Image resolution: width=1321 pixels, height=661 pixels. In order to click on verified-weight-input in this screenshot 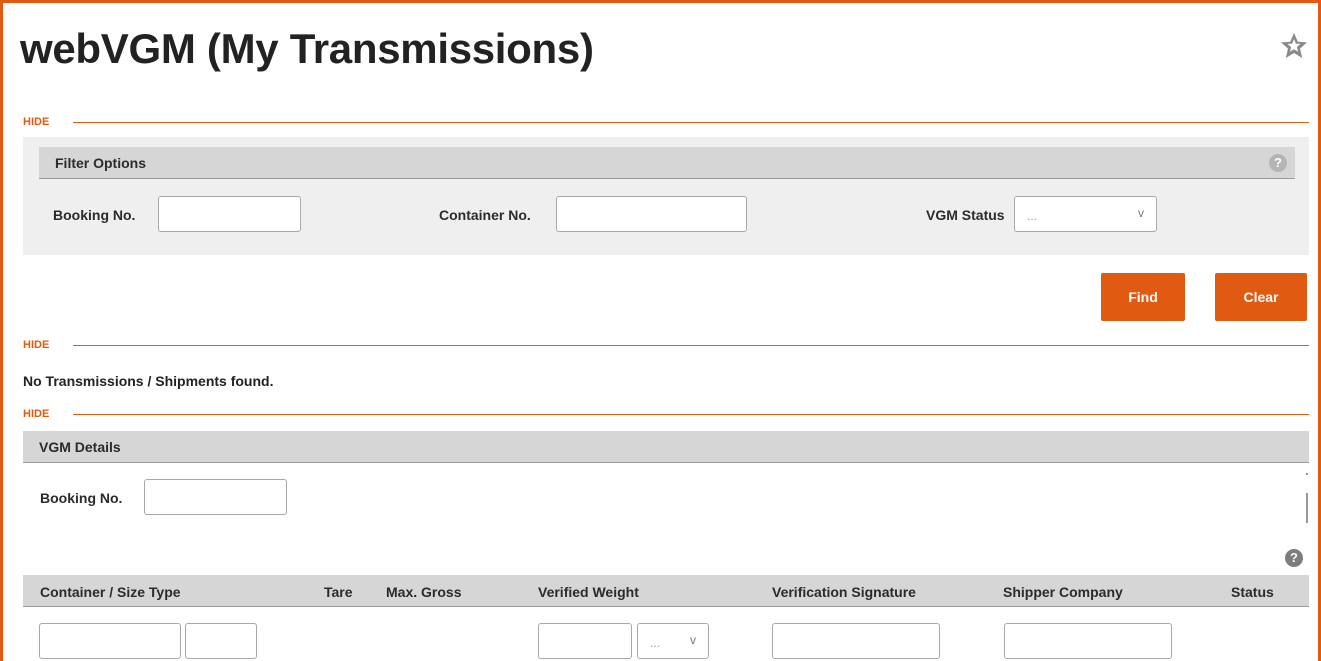, I will do `click(585, 641)`.